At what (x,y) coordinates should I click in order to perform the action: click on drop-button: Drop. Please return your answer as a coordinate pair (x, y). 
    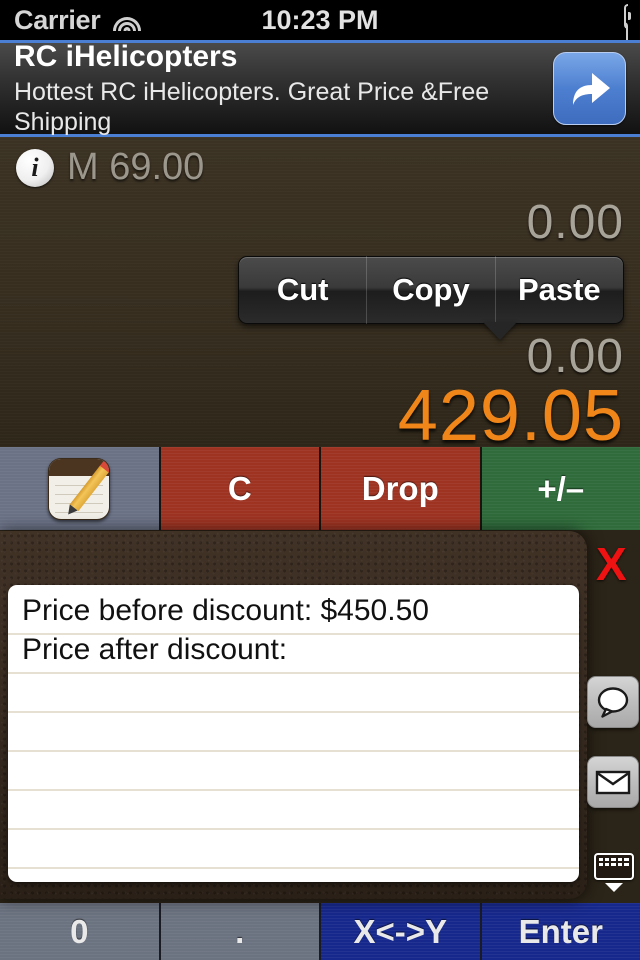
    Looking at the image, I should click on (401, 488).